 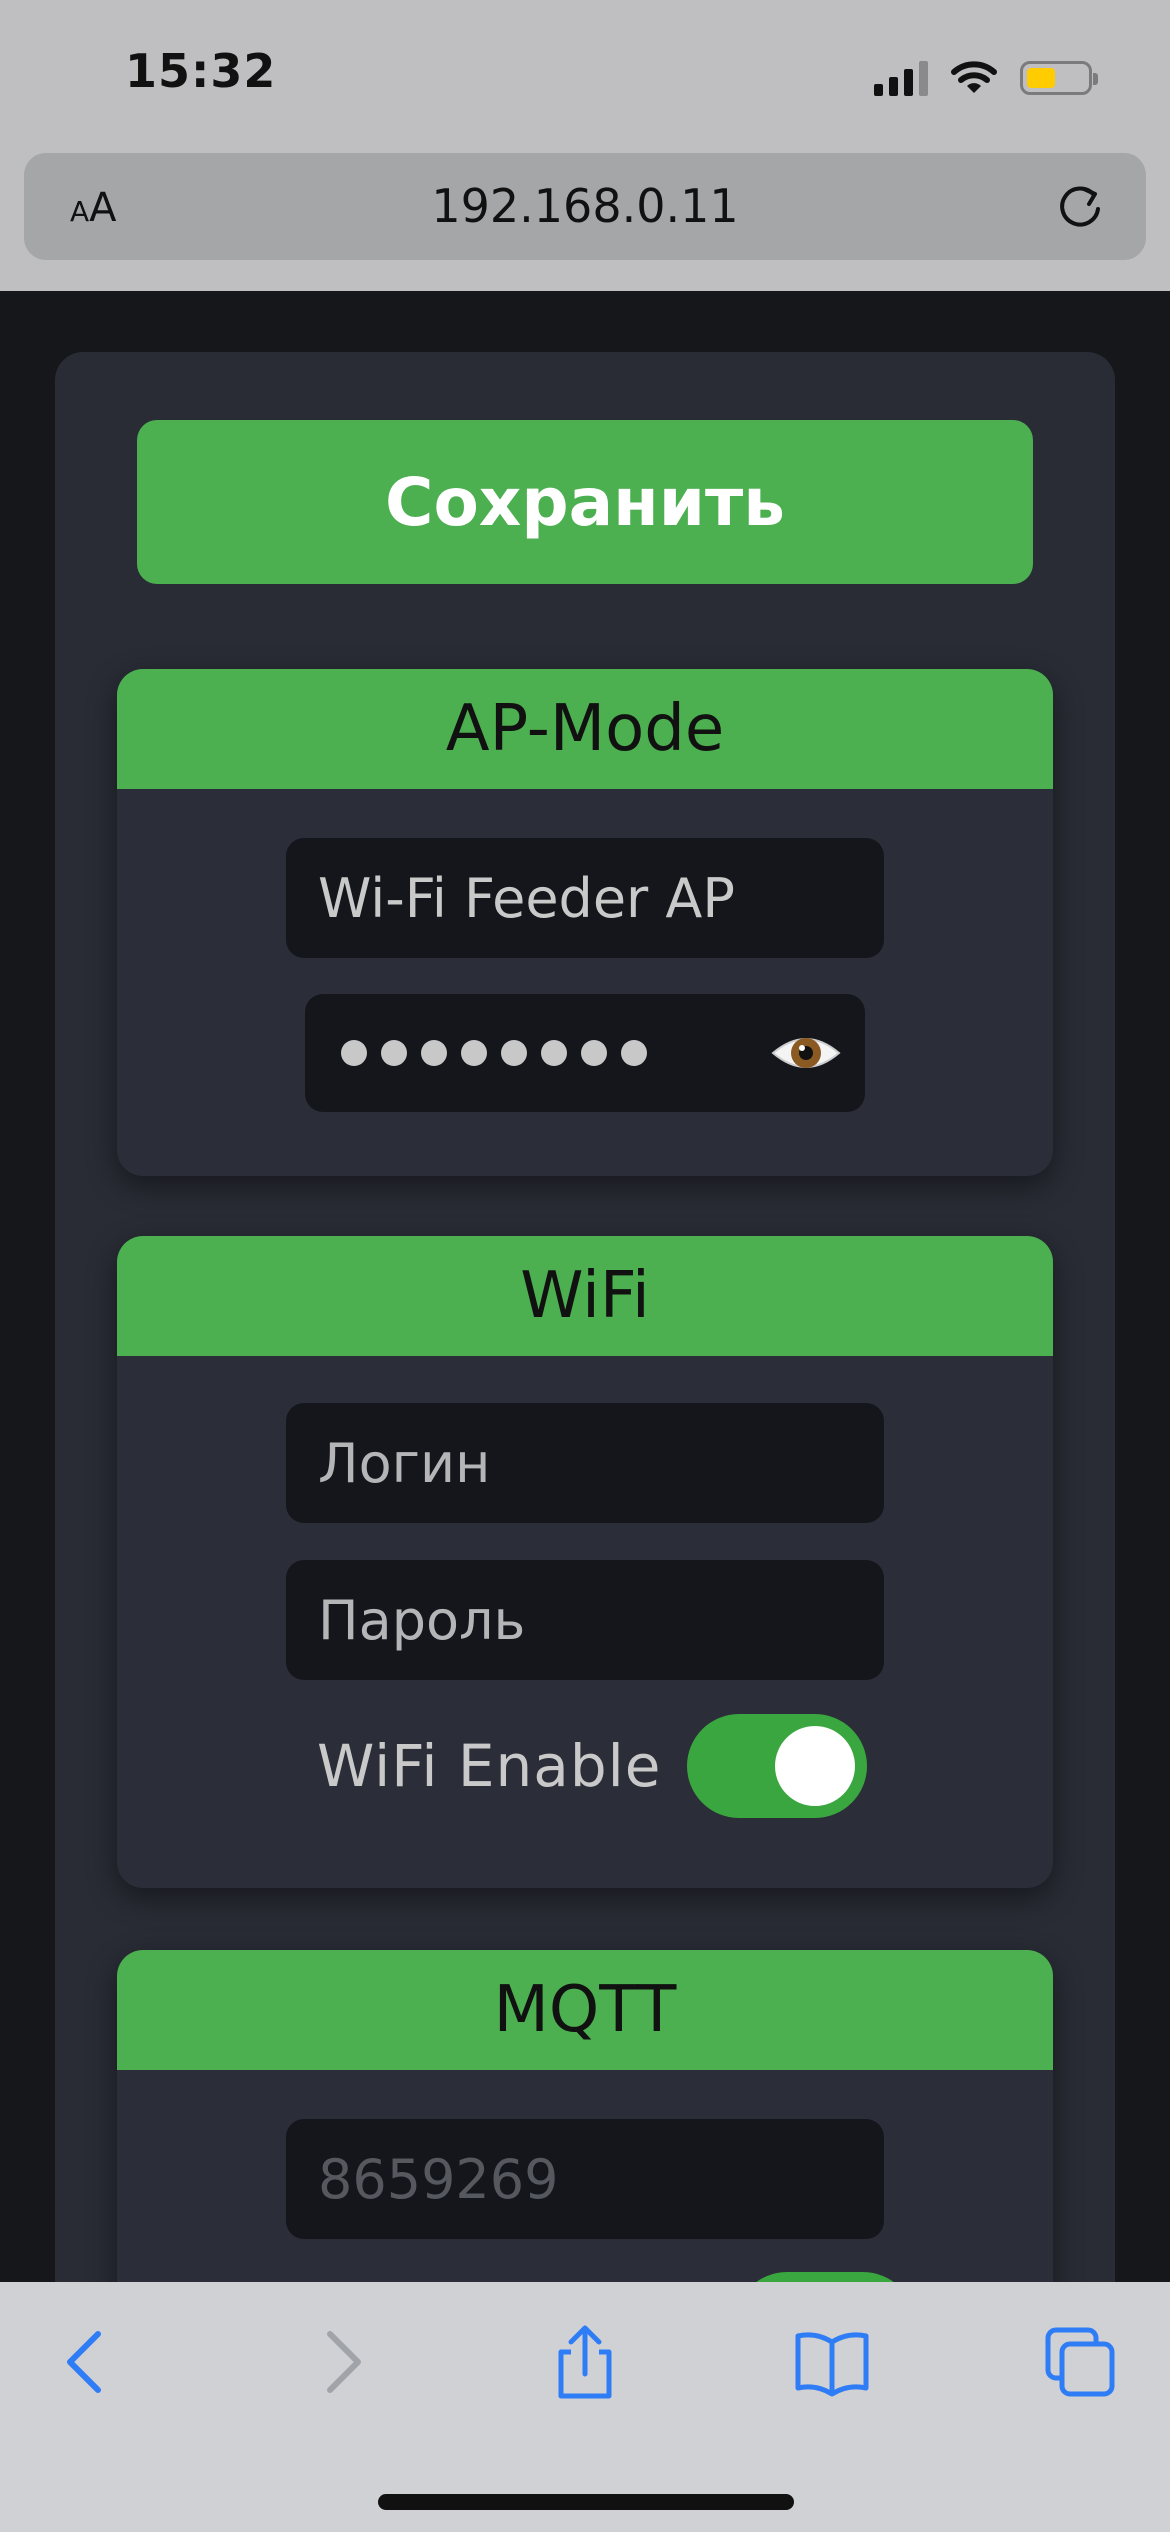 I want to click on forward-icon, so click(x=340, y=2362).